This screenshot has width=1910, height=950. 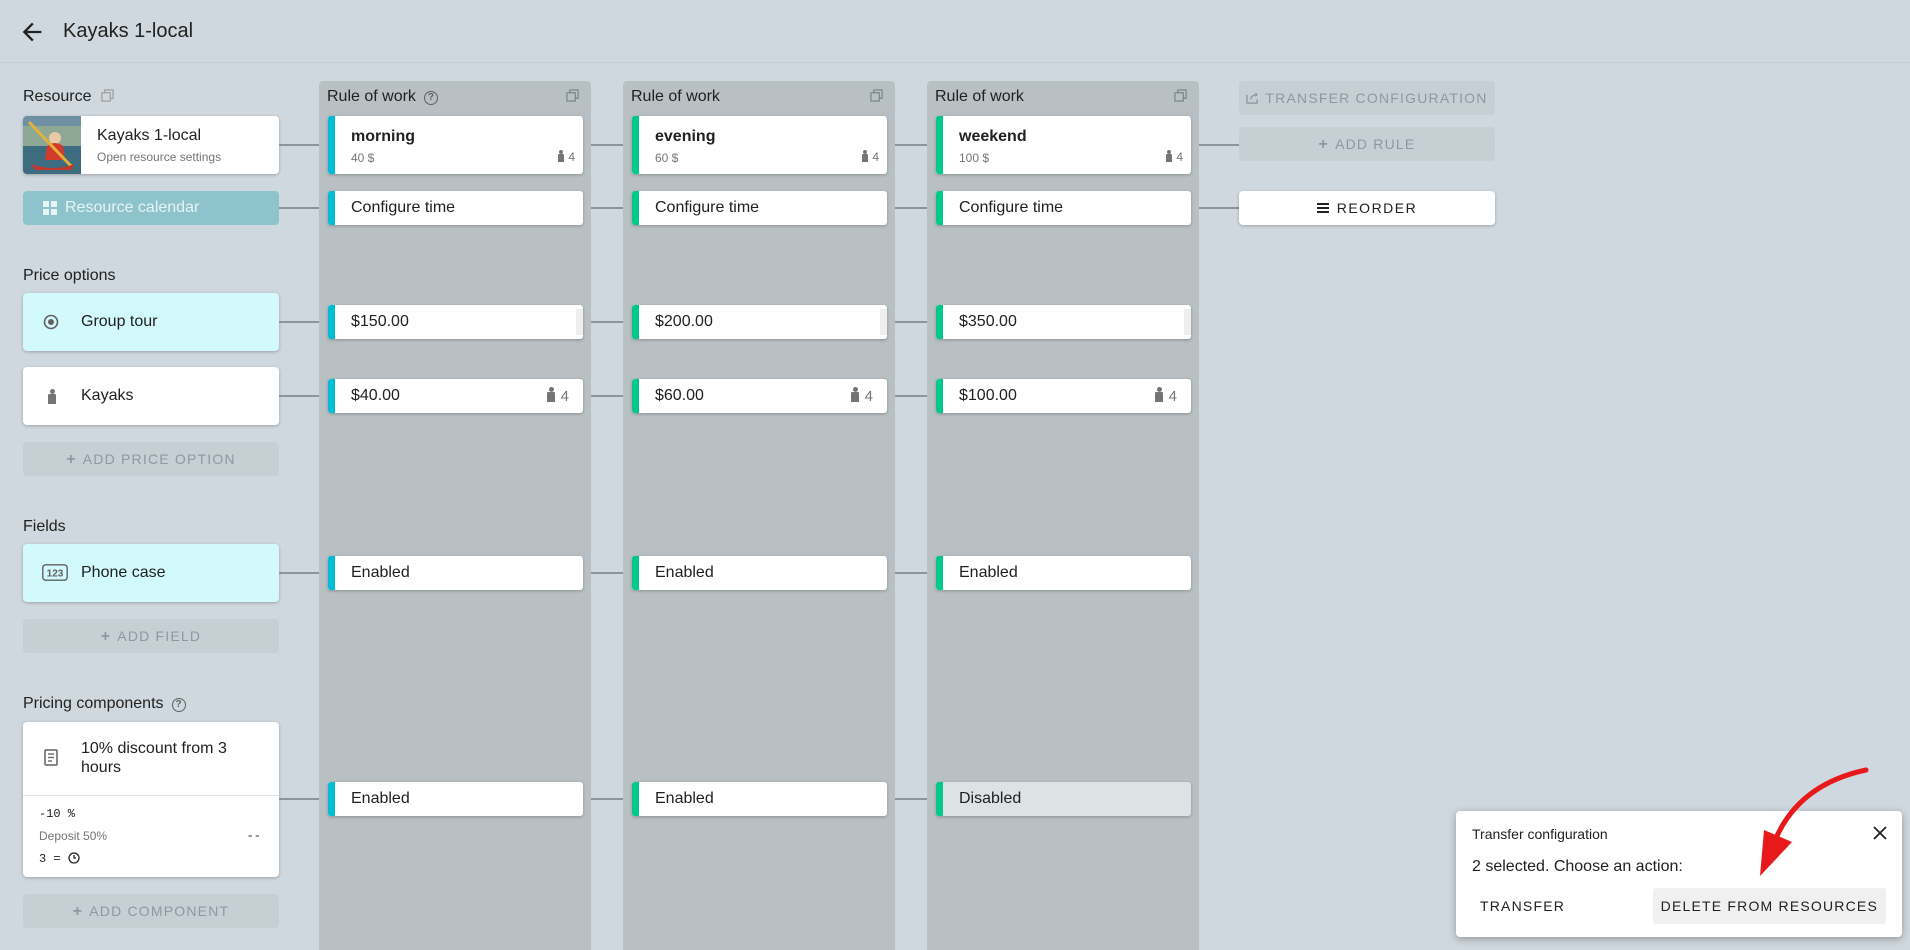 What do you see at coordinates (1252, 98) in the screenshot?
I see `share-icon` at bounding box center [1252, 98].